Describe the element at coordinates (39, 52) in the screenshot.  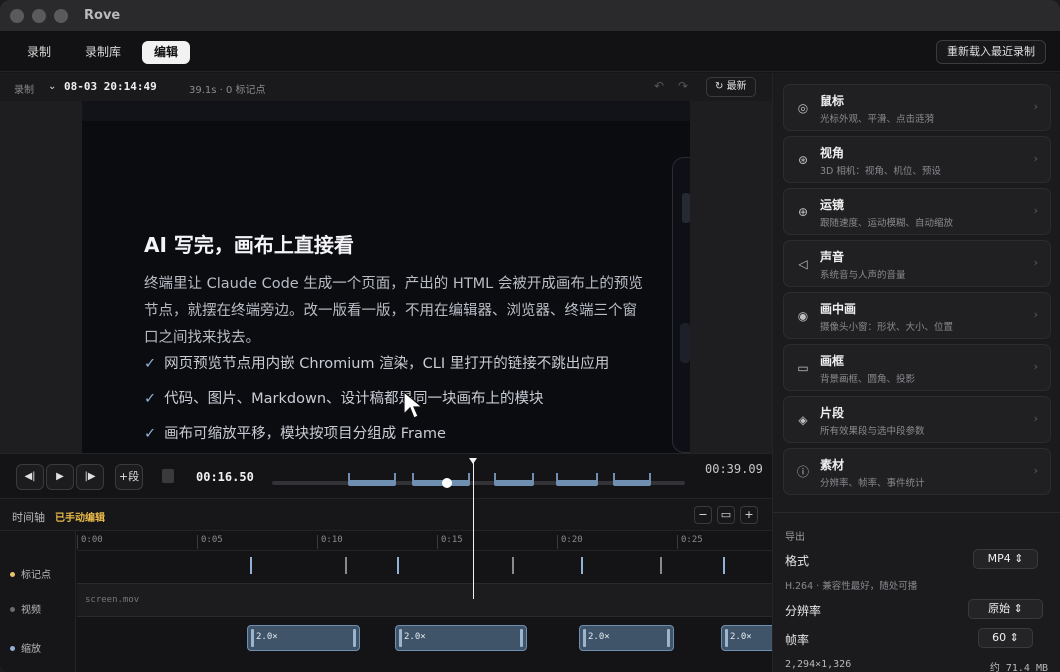
I see `tab-record: 录制` at that location.